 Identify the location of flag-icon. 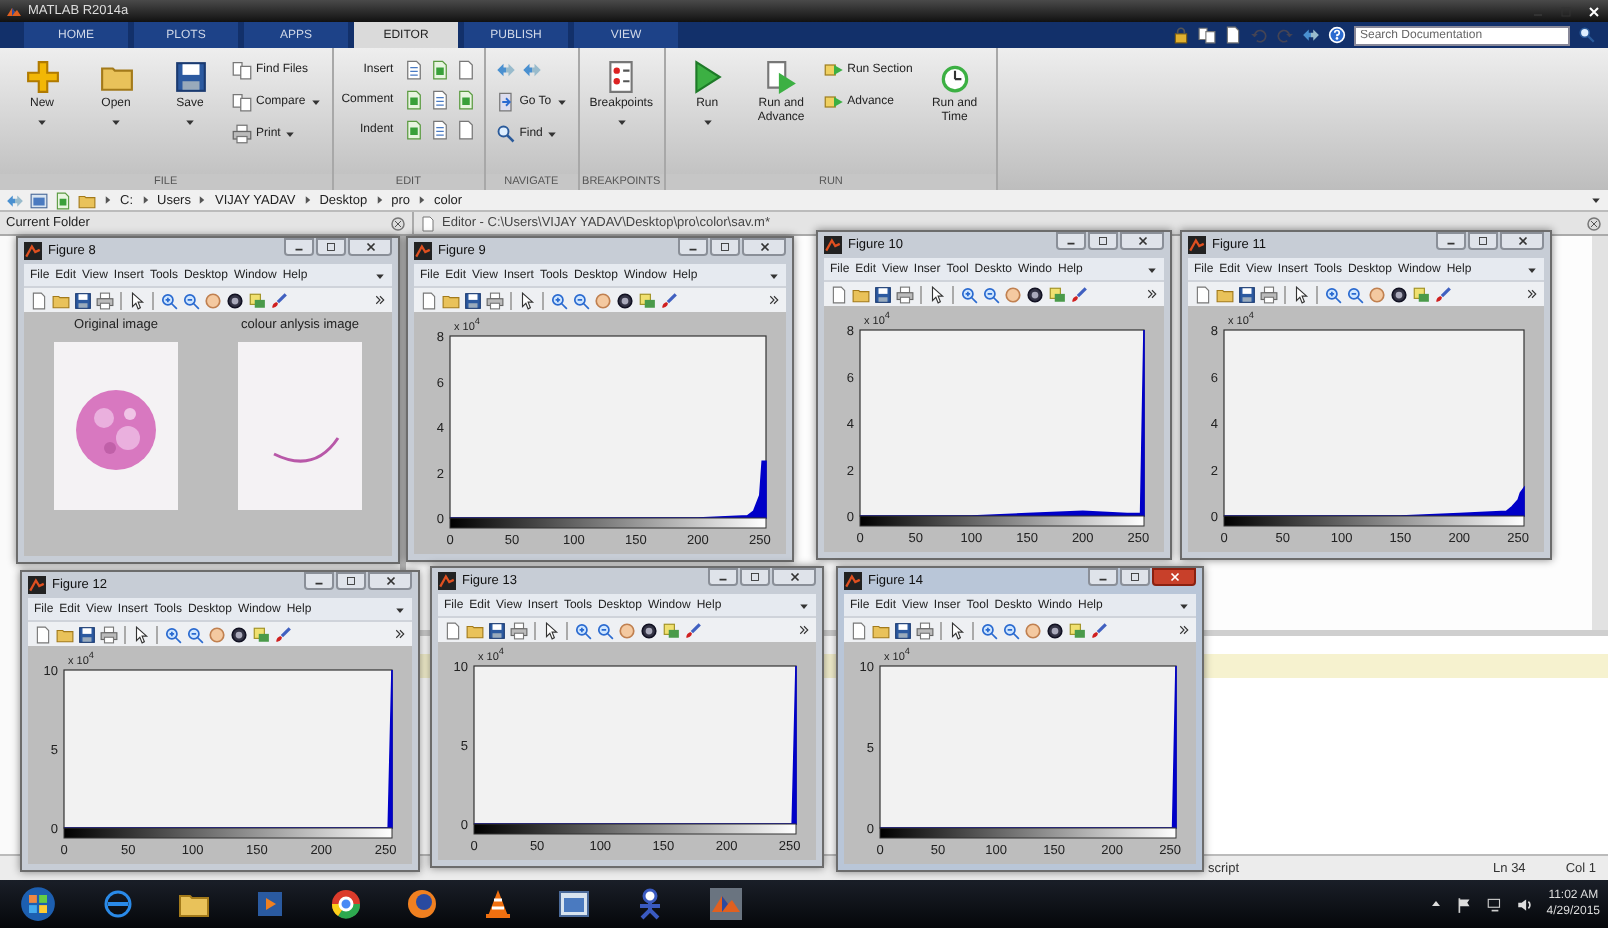
(1465, 904).